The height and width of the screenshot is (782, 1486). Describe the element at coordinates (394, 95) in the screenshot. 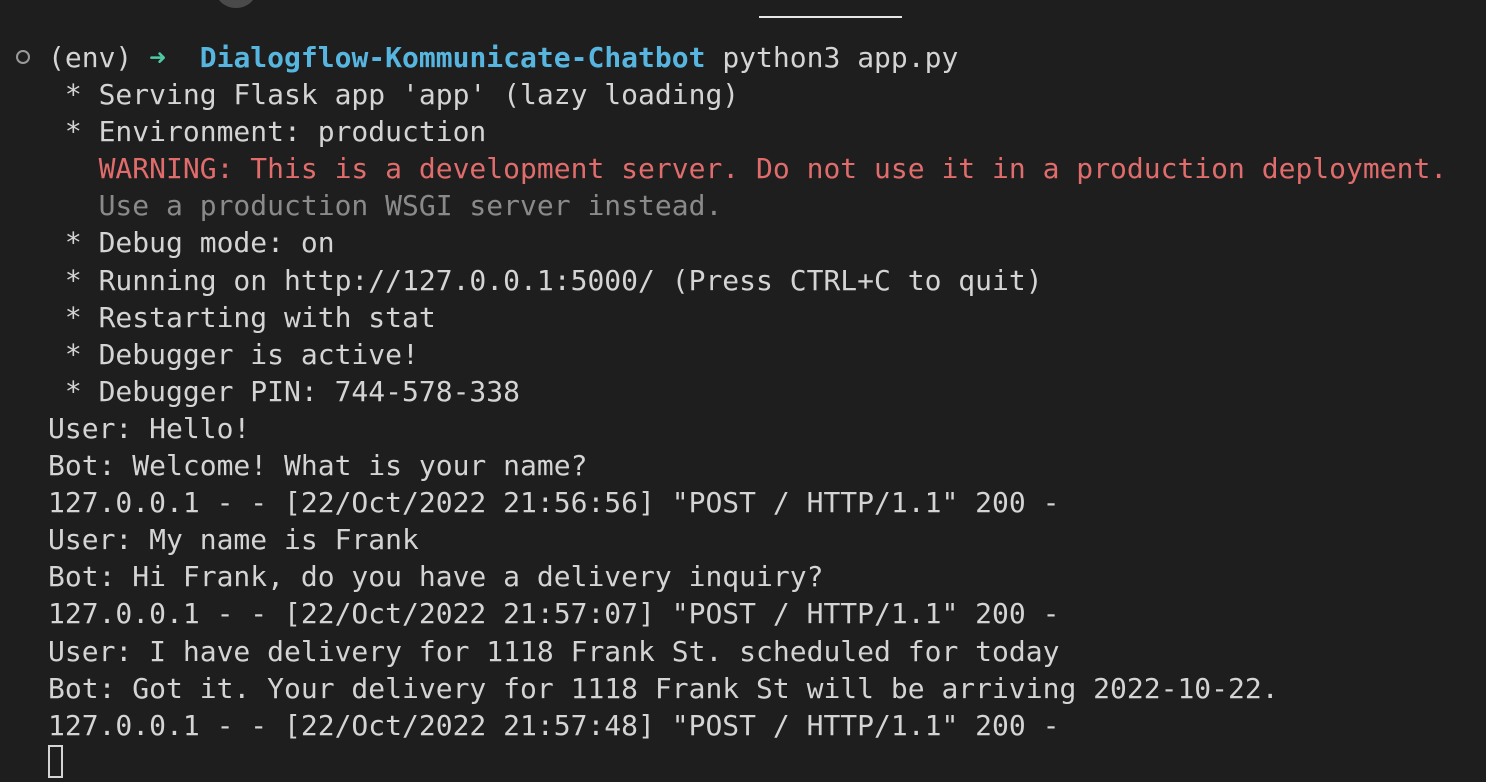

I see `output-serving: * Serving Flask app 'app' (lazy loading)` at that location.